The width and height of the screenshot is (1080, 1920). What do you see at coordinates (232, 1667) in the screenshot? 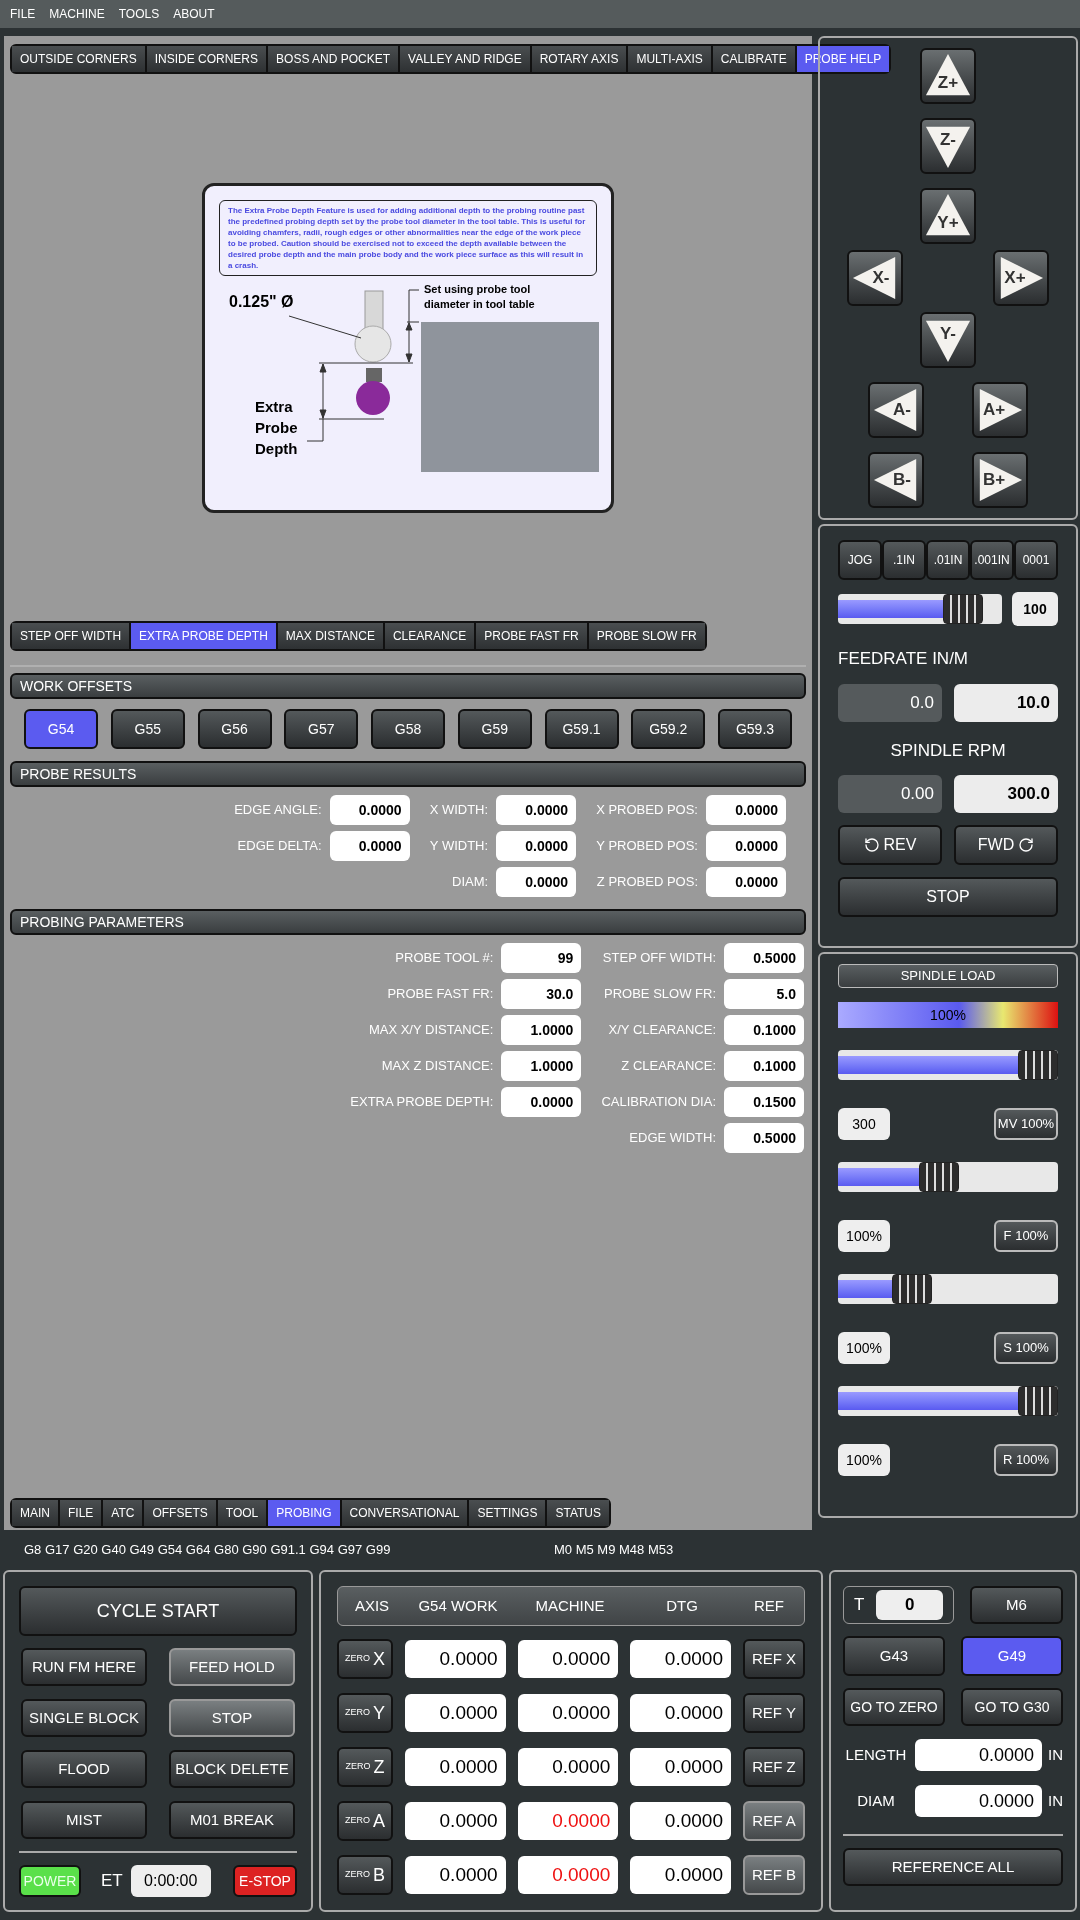
I see `machine-button: FEED HOLD` at bounding box center [232, 1667].